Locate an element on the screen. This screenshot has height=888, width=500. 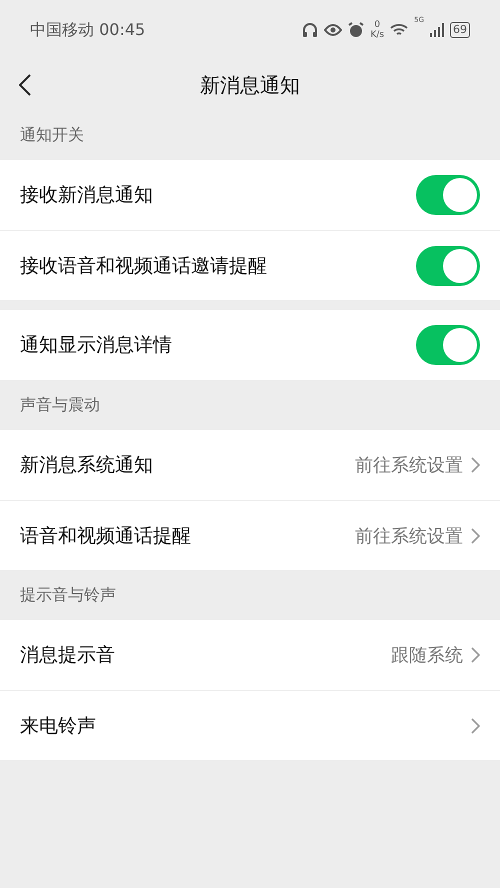
section-header: 声音与震动 is located at coordinates (60, 405).